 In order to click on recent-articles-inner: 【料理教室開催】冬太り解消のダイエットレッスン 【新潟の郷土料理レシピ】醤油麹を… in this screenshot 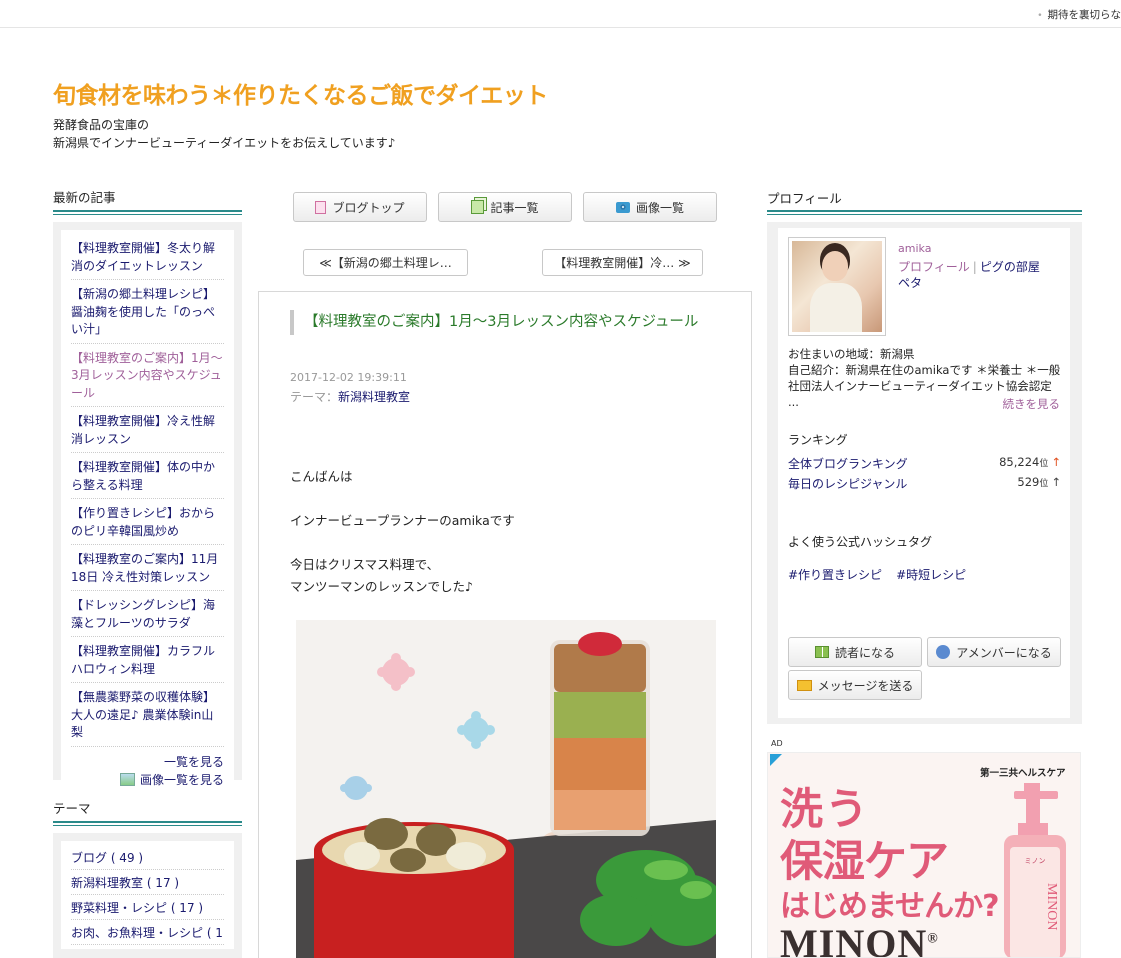, I will do `click(147, 513)`.